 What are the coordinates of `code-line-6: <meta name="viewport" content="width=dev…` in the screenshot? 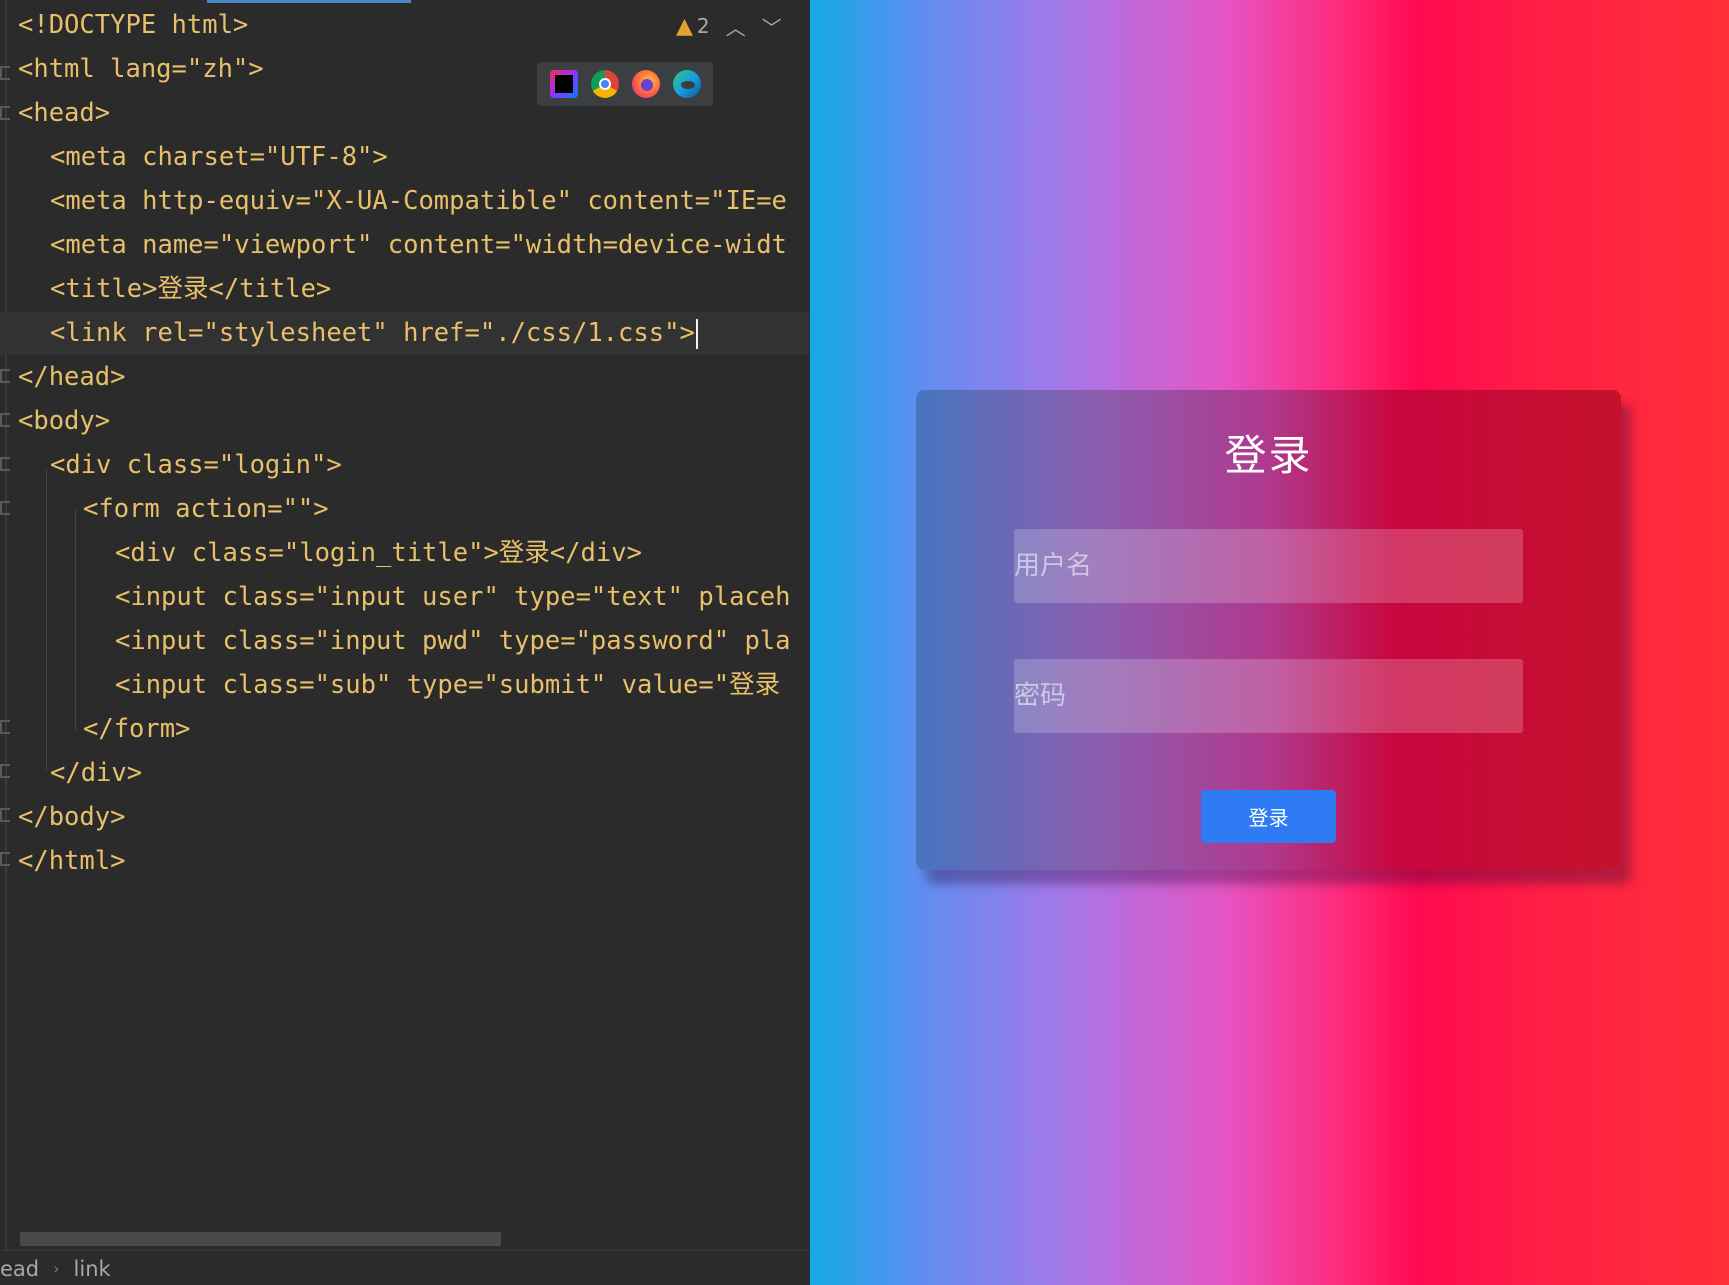 It's located at (418, 245).